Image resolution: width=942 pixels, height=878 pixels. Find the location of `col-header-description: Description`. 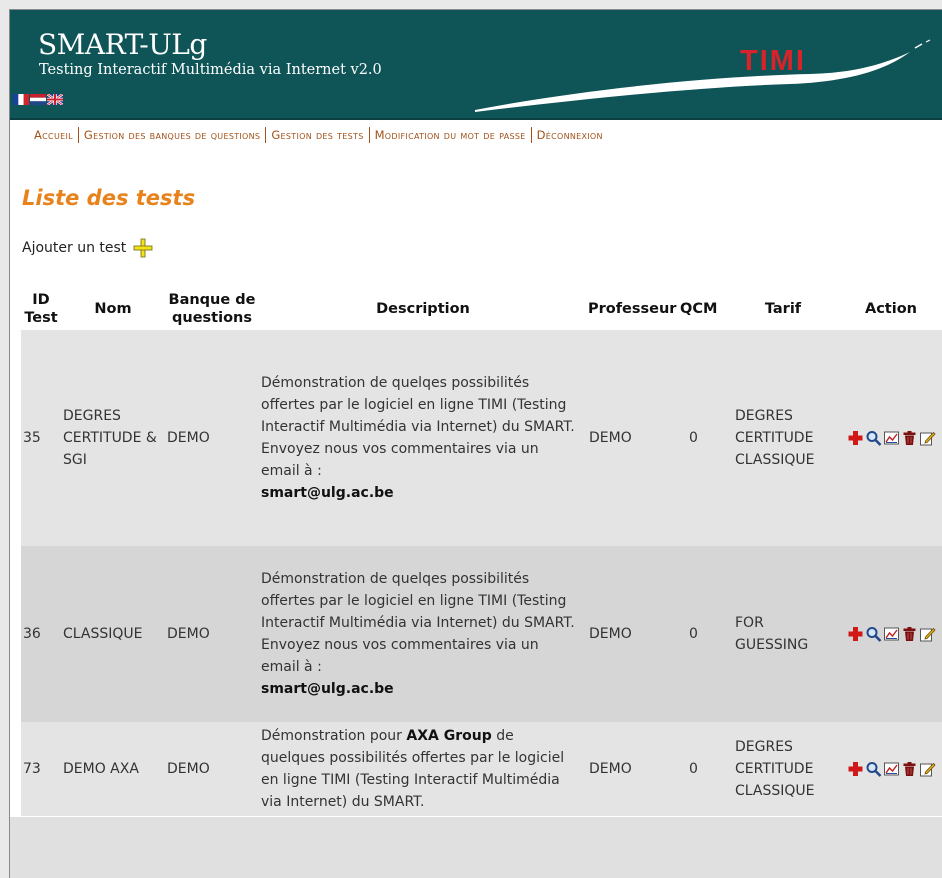

col-header-description: Description is located at coordinates (423, 309).